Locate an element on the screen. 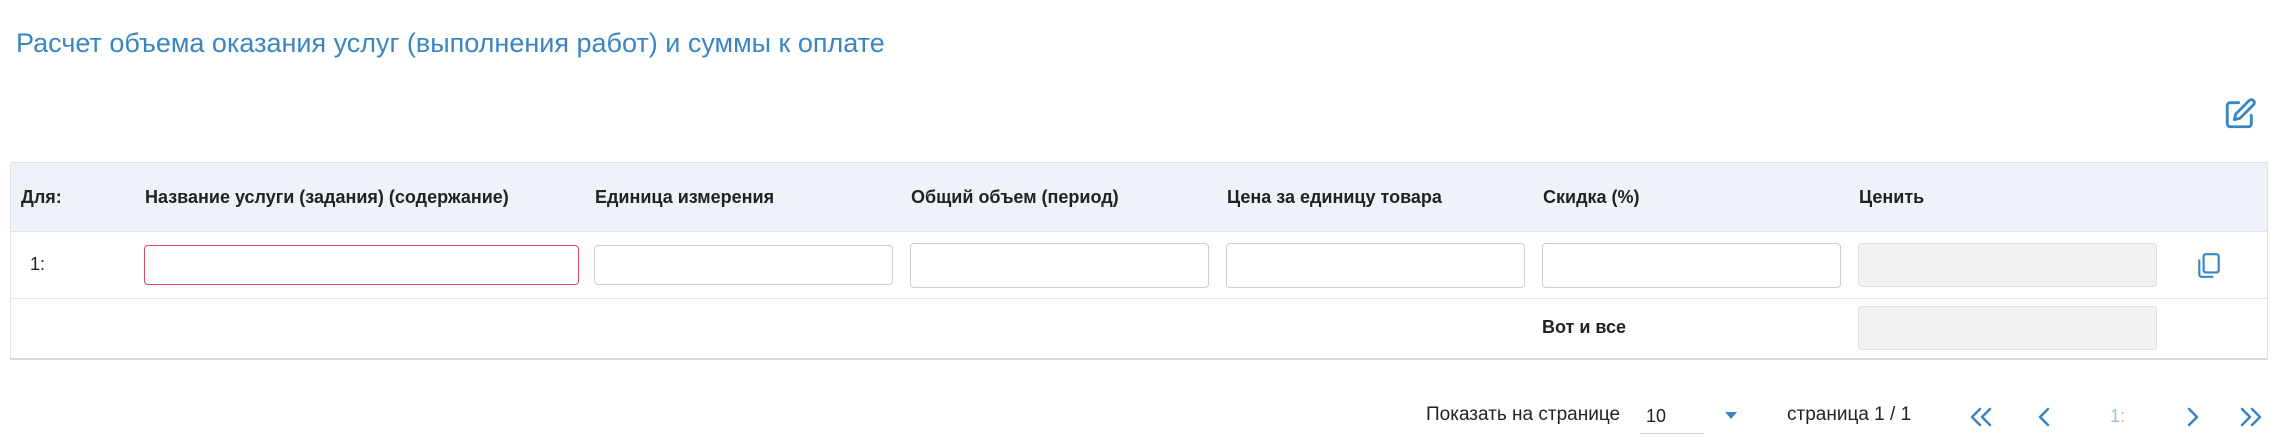  current-page: 1: is located at coordinates (2118, 416).